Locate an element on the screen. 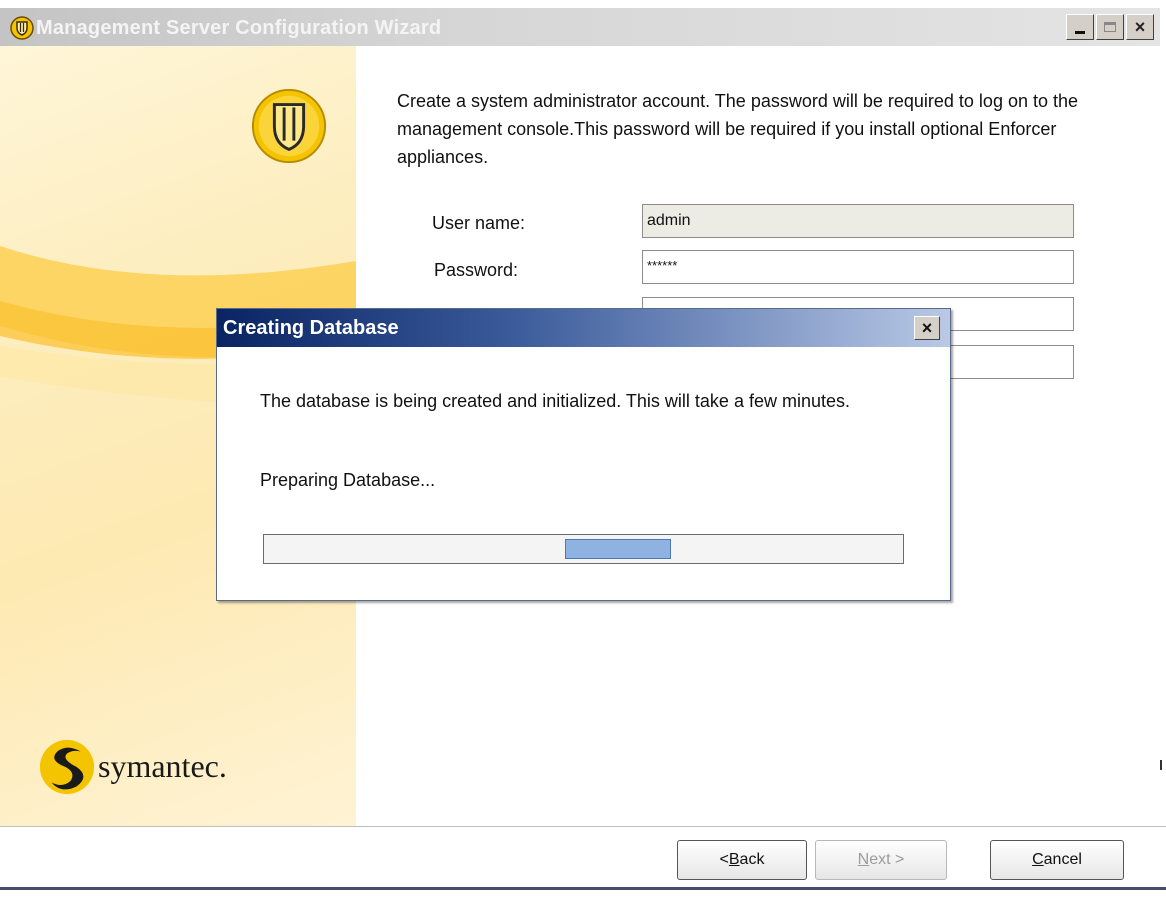  symantec-brand-icon is located at coordinates (67, 767).